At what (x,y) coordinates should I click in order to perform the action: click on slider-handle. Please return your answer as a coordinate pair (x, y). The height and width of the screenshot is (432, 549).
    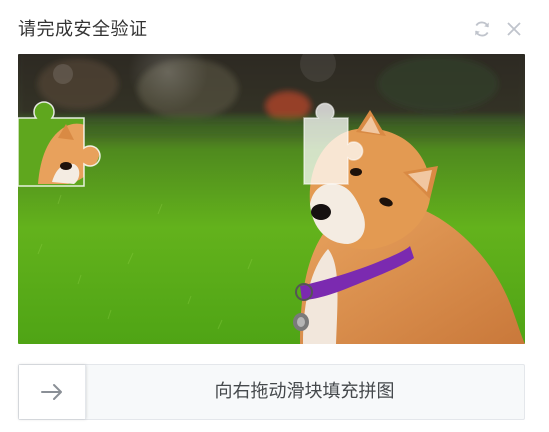
    Looking at the image, I should click on (52, 392).